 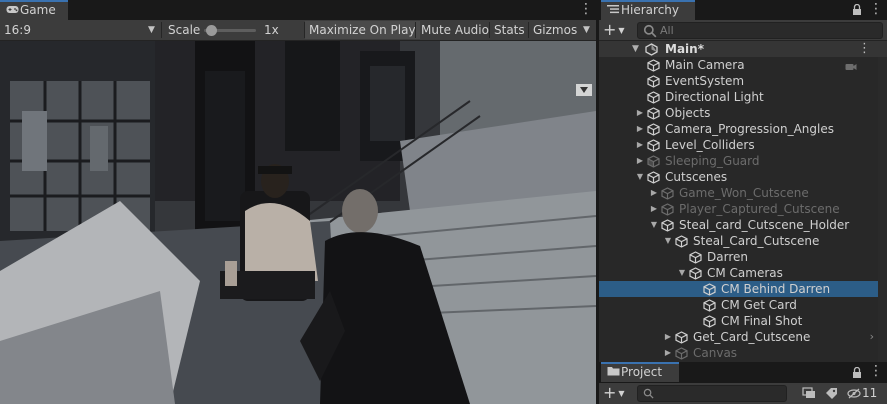 What do you see at coordinates (455, 30) in the screenshot?
I see `mute-audio-button: Mute Audio` at bounding box center [455, 30].